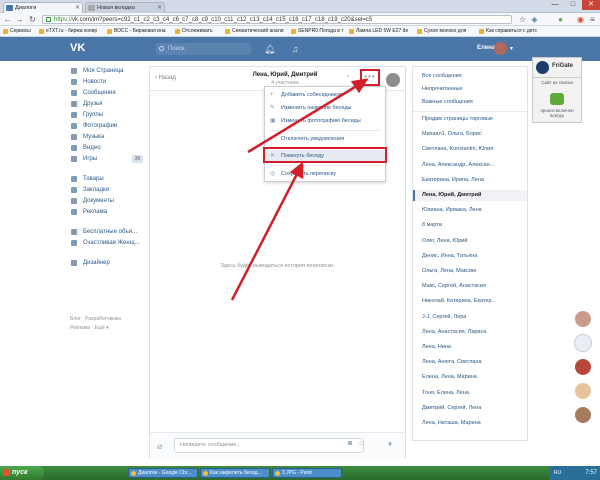 The image size is (600, 480). Describe the element at coordinates (78, 48) in the screenshot. I see `vk-logo: VK` at that location.